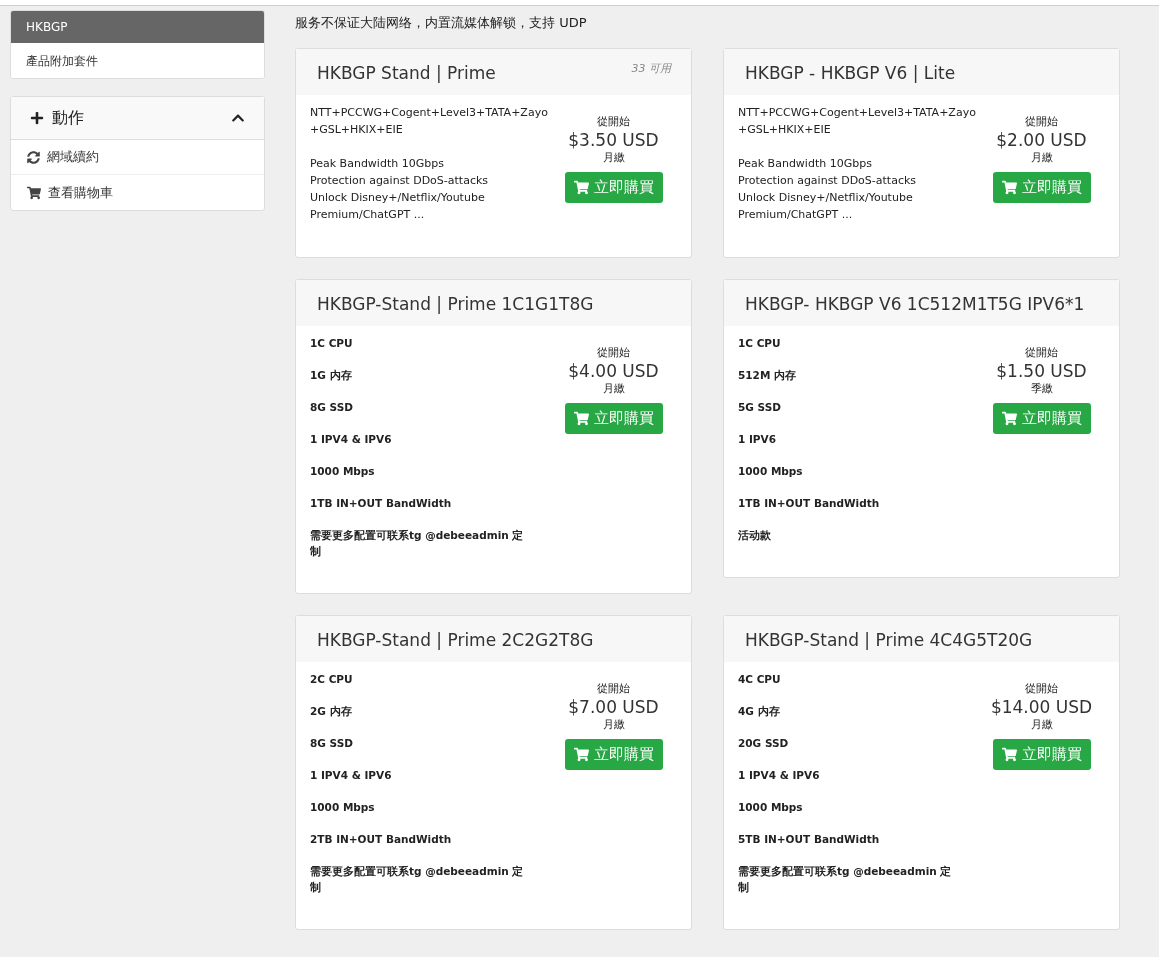 The image size is (1159, 957). What do you see at coordinates (764, 743) in the screenshot?
I see `spec-line: 20G SSD` at bounding box center [764, 743].